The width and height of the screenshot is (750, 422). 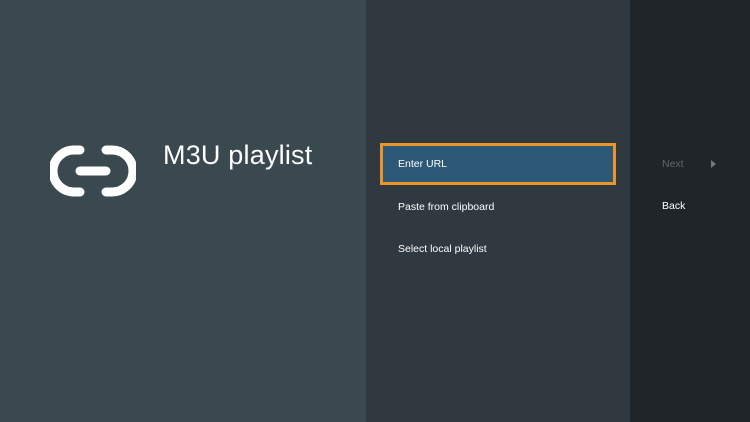 I want to click on select-local-playlist-label: Select local playlist, so click(x=442, y=249).